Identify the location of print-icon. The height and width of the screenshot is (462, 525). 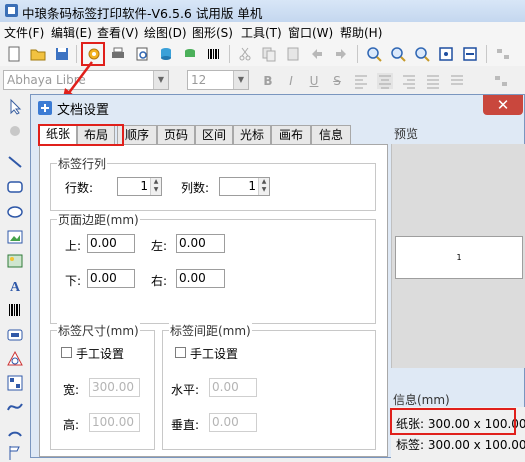
(118, 54).